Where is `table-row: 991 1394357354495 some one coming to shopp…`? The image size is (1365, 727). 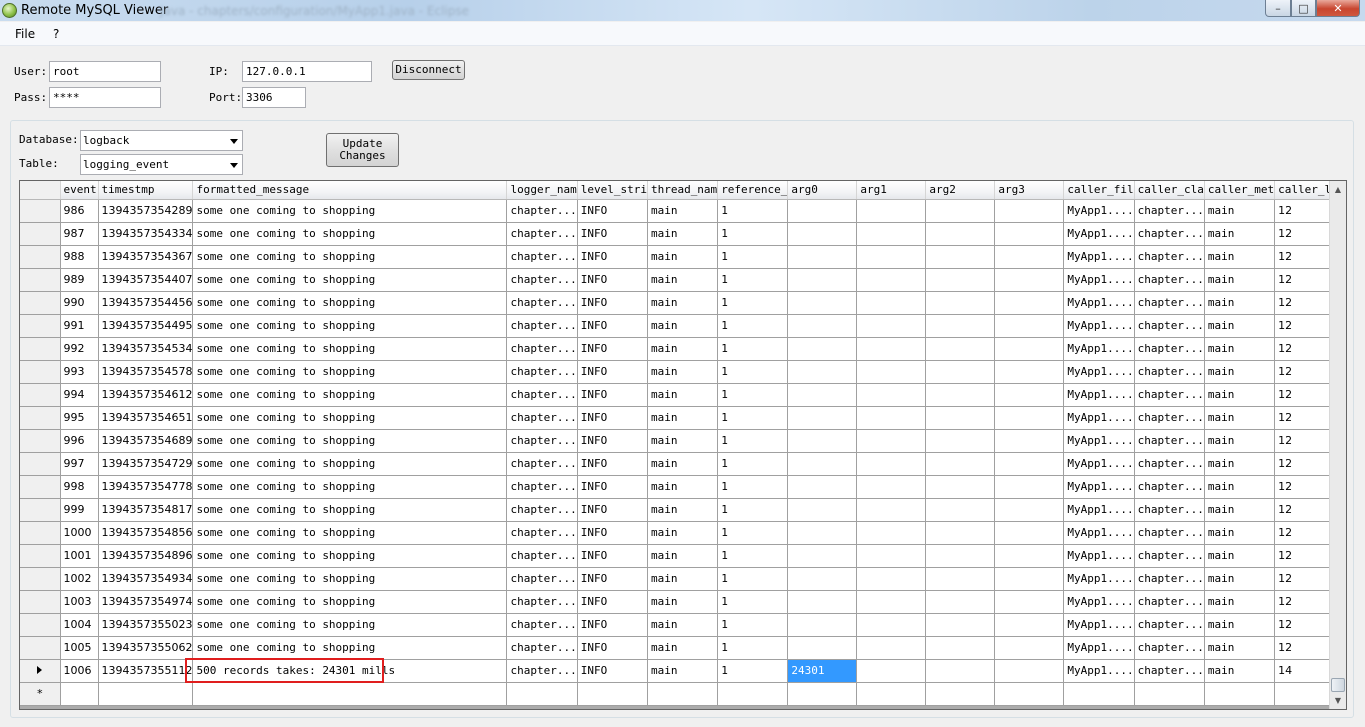
table-row: 991 1394357354495 some one coming to shopp… is located at coordinates (683, 326).